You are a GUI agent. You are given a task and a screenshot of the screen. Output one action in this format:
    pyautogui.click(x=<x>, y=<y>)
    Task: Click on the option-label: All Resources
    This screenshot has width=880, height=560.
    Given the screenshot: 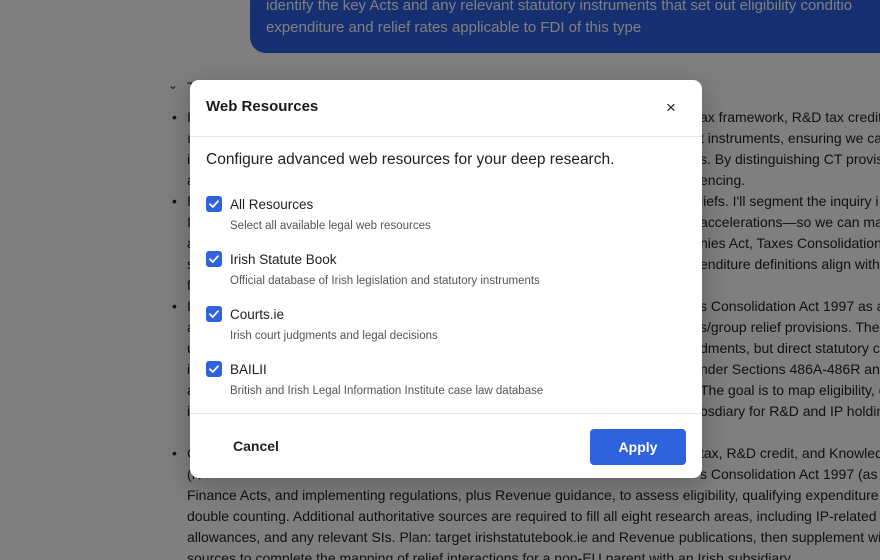 What is the action you would take?
    pyautogui.click(x=272, y=204)
    